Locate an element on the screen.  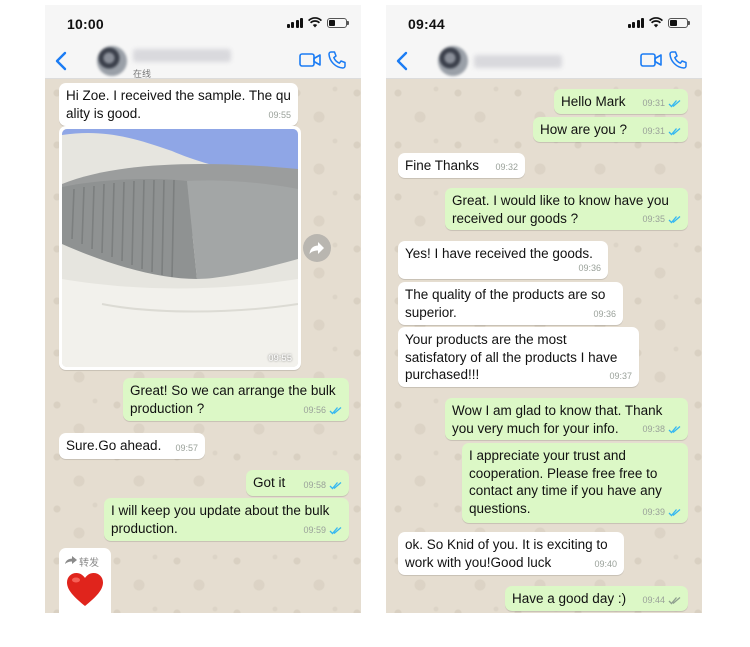
message-time: 09:58 is located at coordinates (314, 484).